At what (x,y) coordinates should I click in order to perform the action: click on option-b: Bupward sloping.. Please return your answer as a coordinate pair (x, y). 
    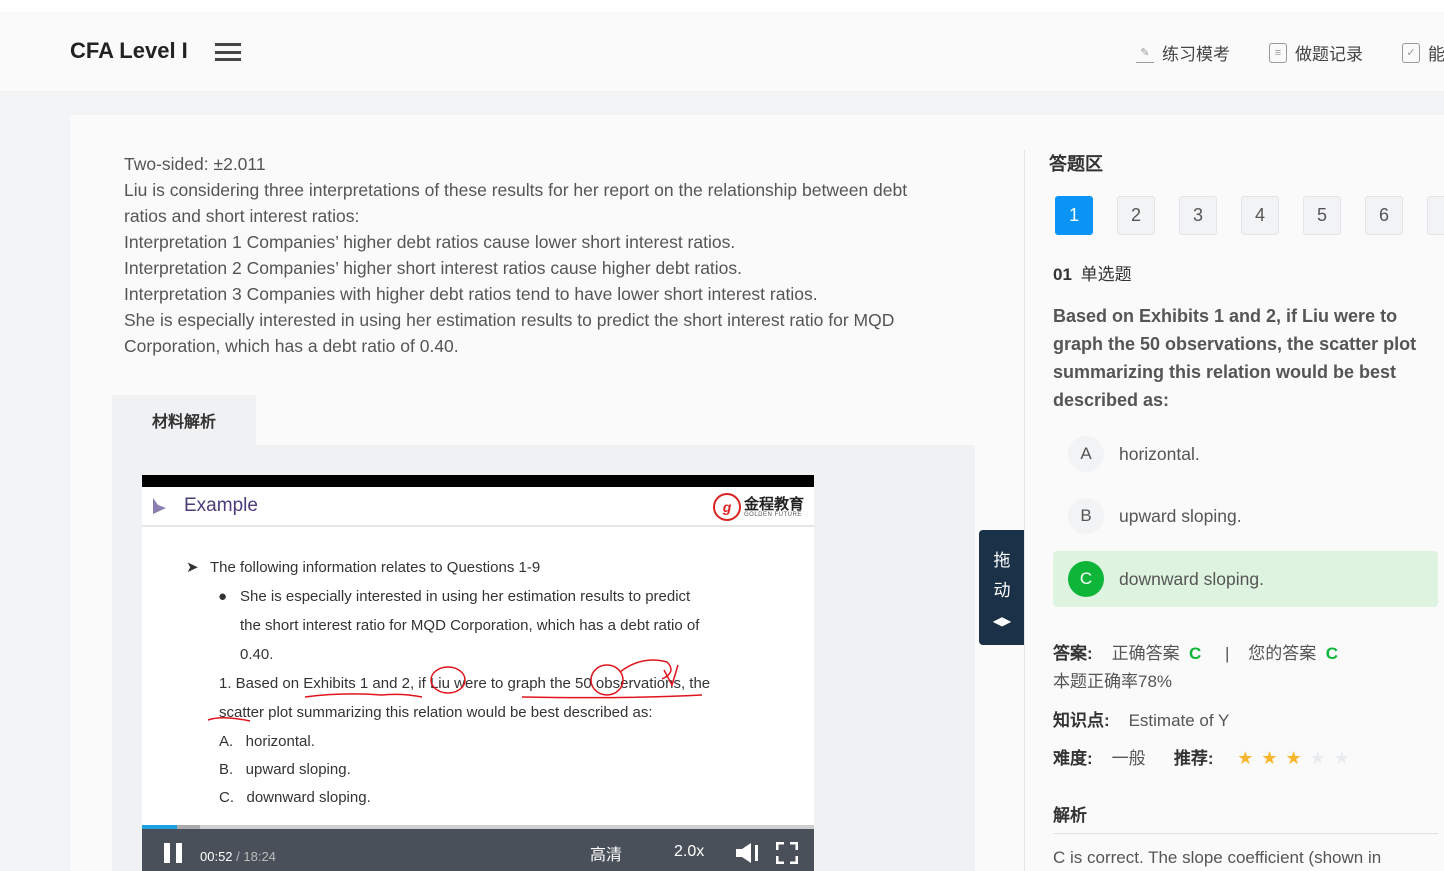
    Looking at the image, I should click on (1245, 516).